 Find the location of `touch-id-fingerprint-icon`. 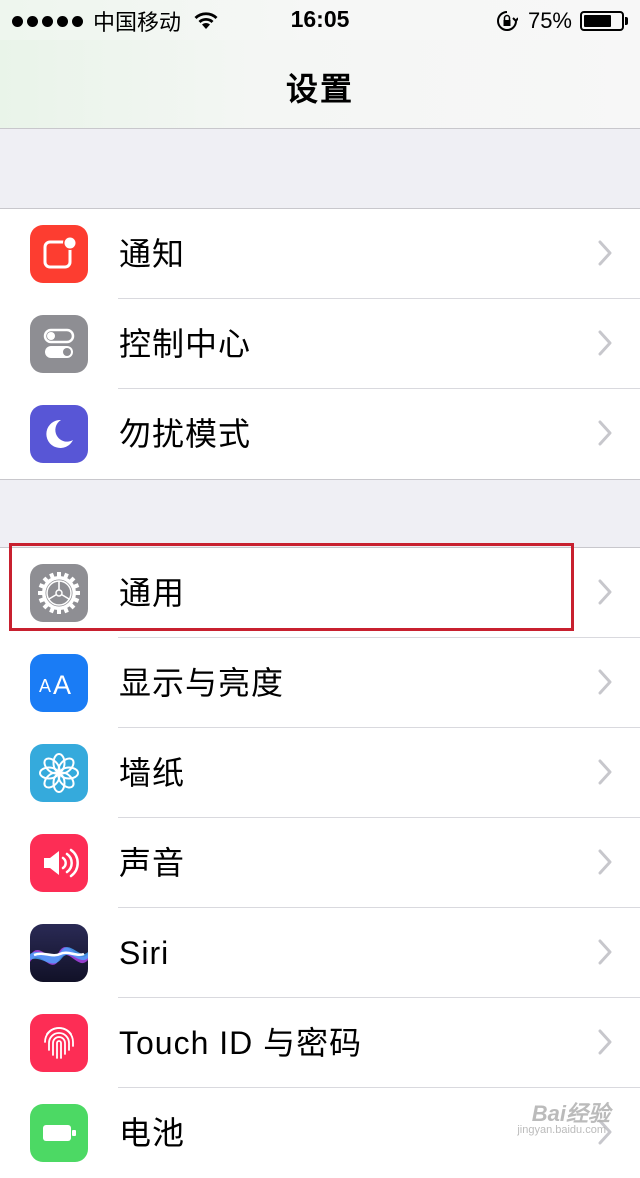

touch-id-fingerprint-icon is located at coordinates (59, 1043).